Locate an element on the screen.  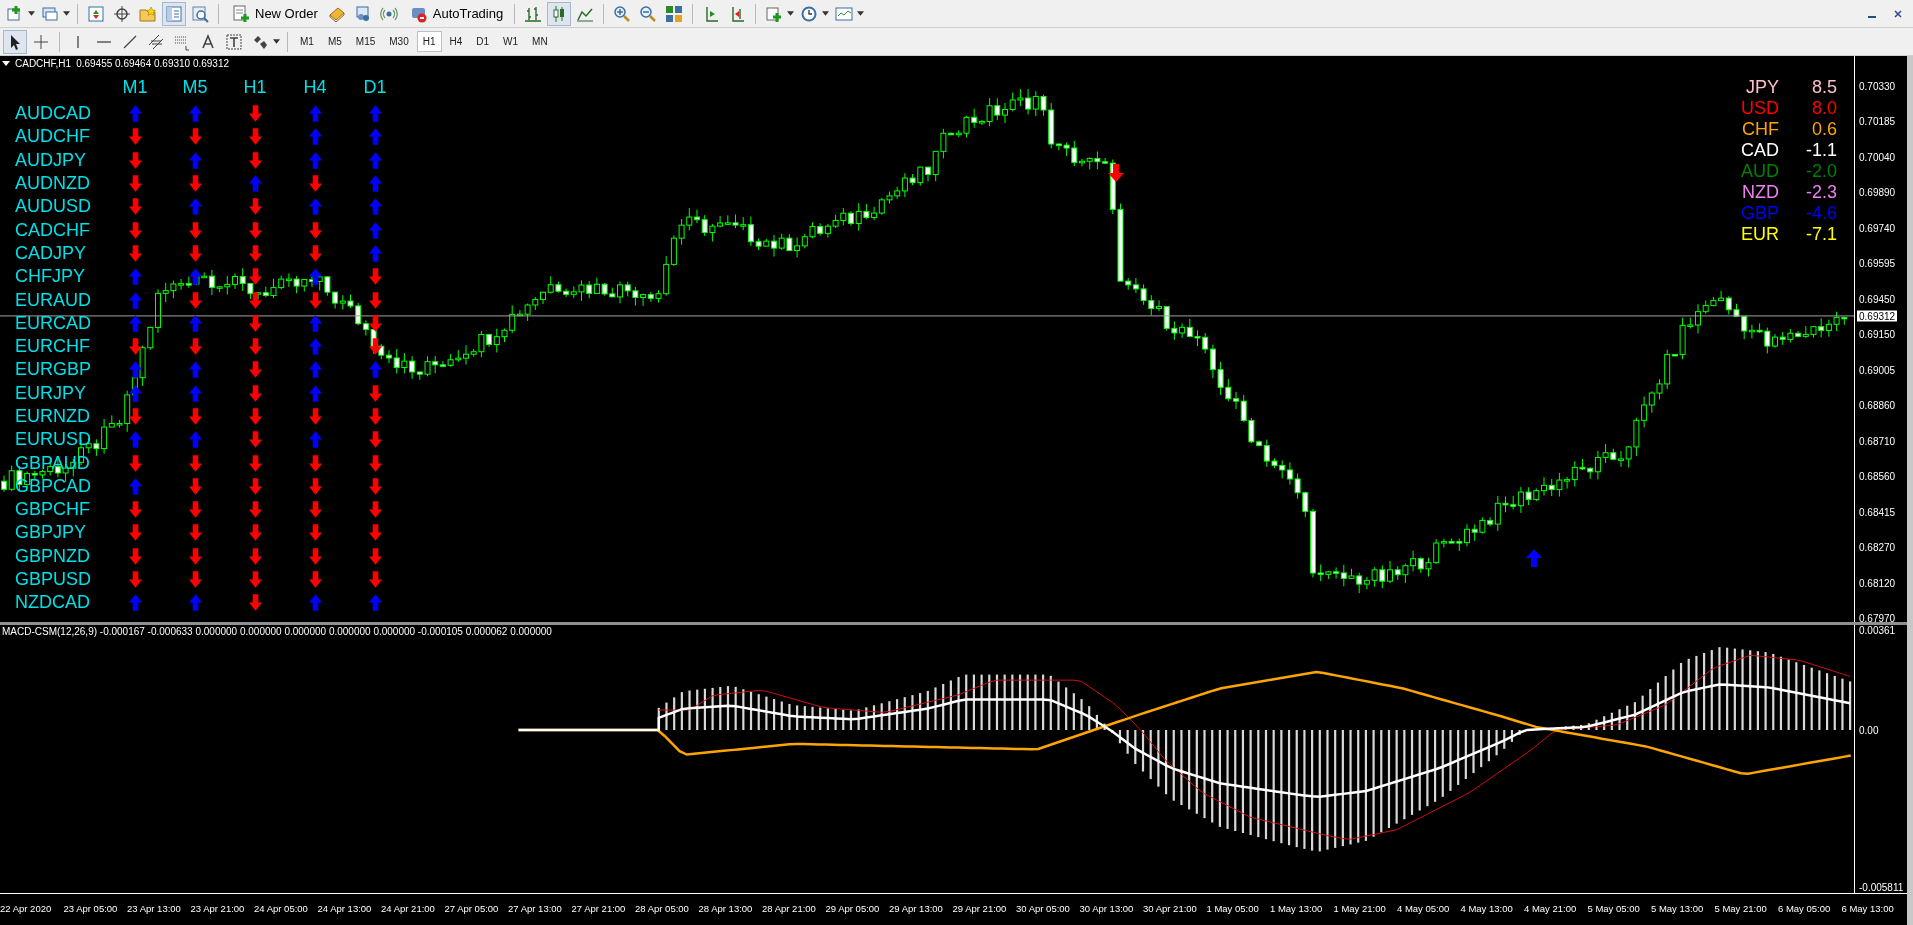
price-tick-label: 0.69740 is located at coordinates (1877, 228).